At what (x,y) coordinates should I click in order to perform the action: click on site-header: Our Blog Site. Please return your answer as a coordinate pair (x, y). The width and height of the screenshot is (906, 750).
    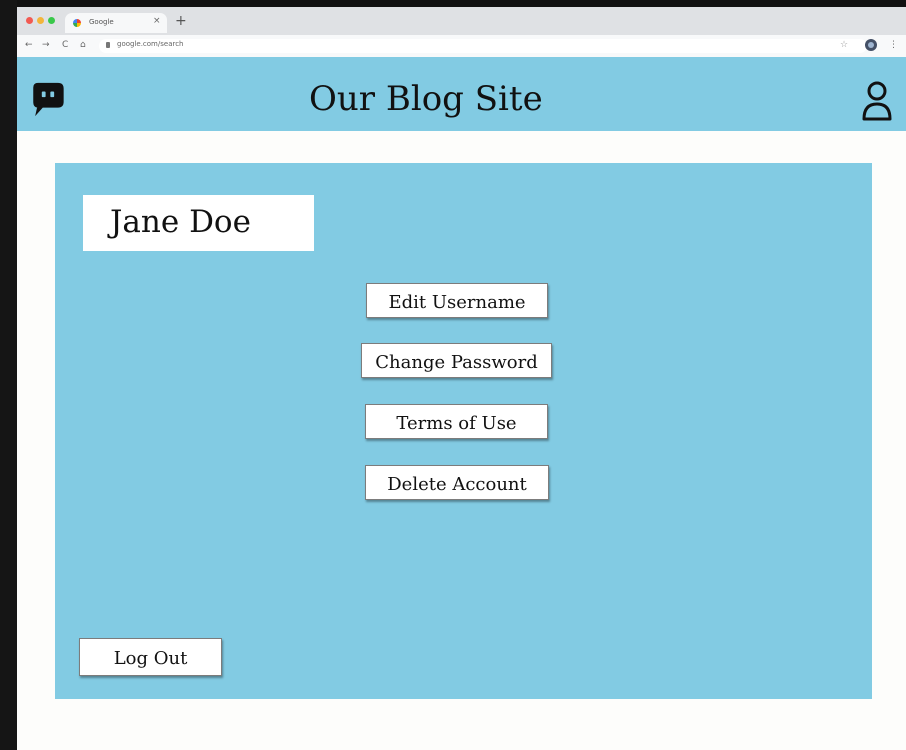
    Looking at the image, I should click on (461, 94).